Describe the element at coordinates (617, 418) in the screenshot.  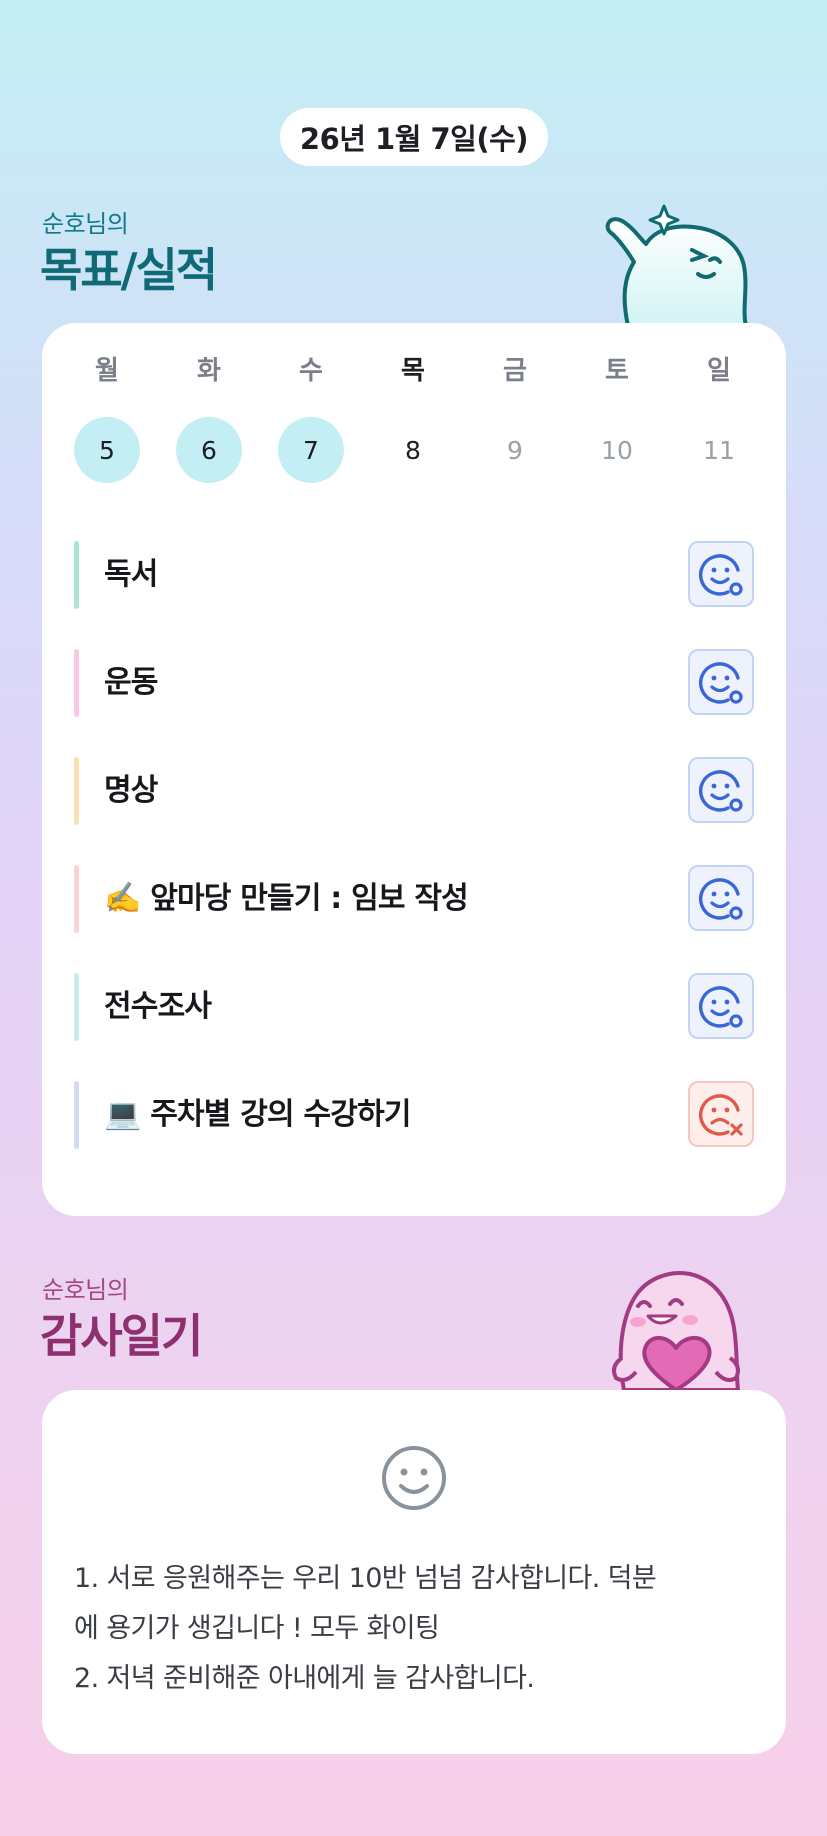
I see `day-sat: 토 10` at that location.